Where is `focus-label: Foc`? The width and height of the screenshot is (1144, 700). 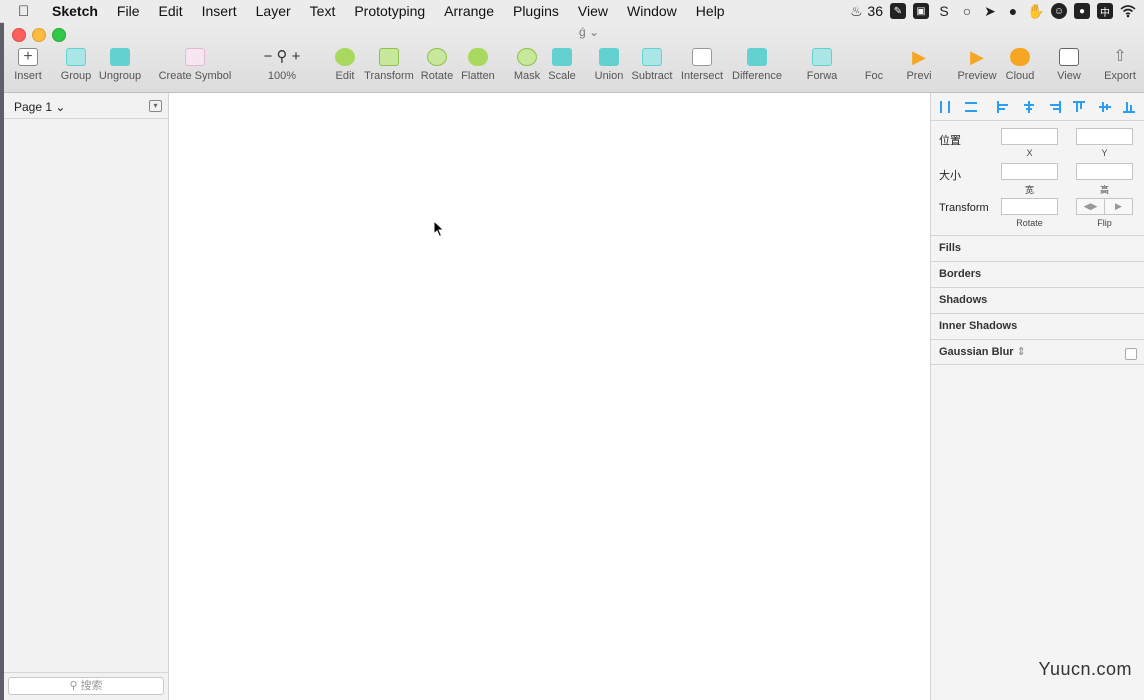 focus-label: Foc is located at coordinates (874, 76).